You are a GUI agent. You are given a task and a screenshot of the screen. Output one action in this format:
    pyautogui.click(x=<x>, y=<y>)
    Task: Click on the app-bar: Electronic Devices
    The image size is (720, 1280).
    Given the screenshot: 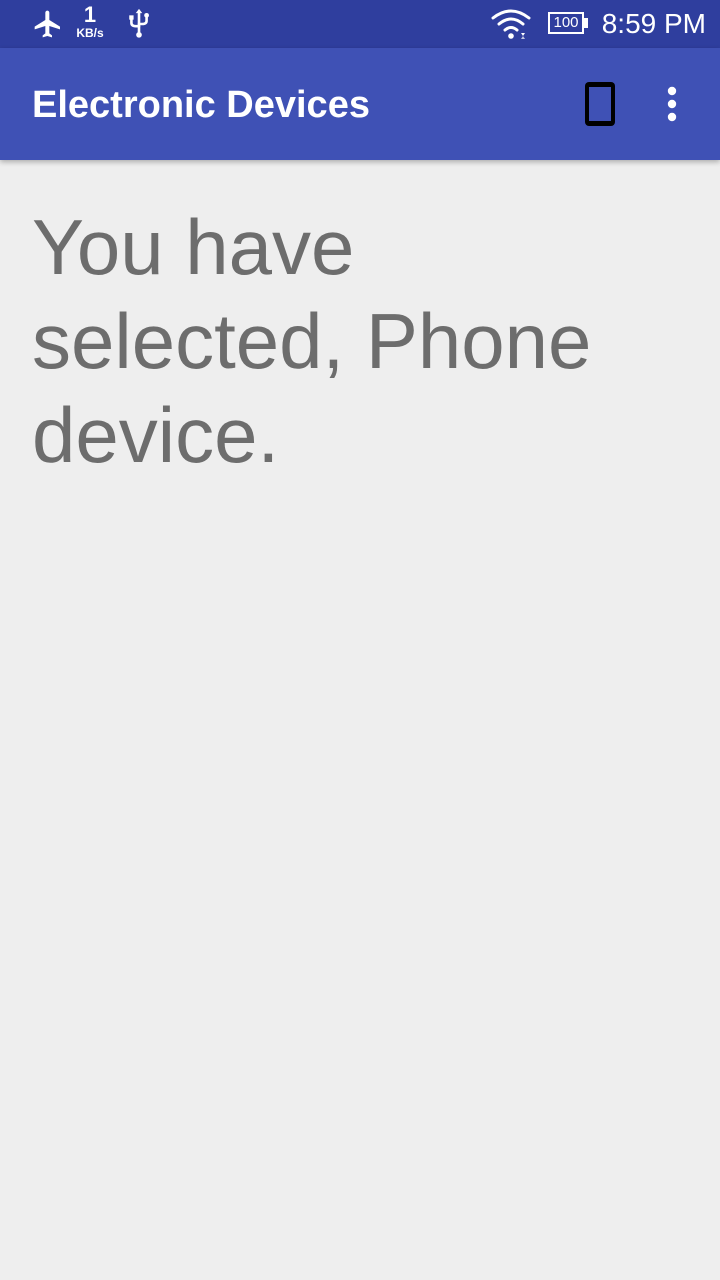 What is the action you would take?
    pyautogui.click(x=360, y=104)
    